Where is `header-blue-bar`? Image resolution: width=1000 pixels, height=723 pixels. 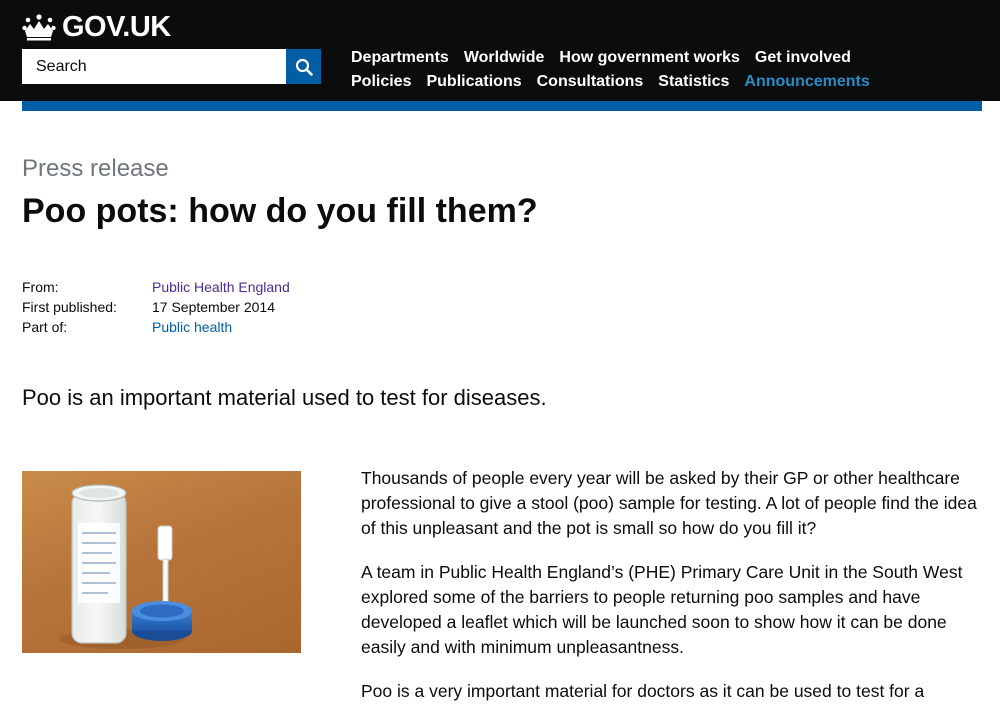 header-blue-bar is located at coordinates (502, 106).